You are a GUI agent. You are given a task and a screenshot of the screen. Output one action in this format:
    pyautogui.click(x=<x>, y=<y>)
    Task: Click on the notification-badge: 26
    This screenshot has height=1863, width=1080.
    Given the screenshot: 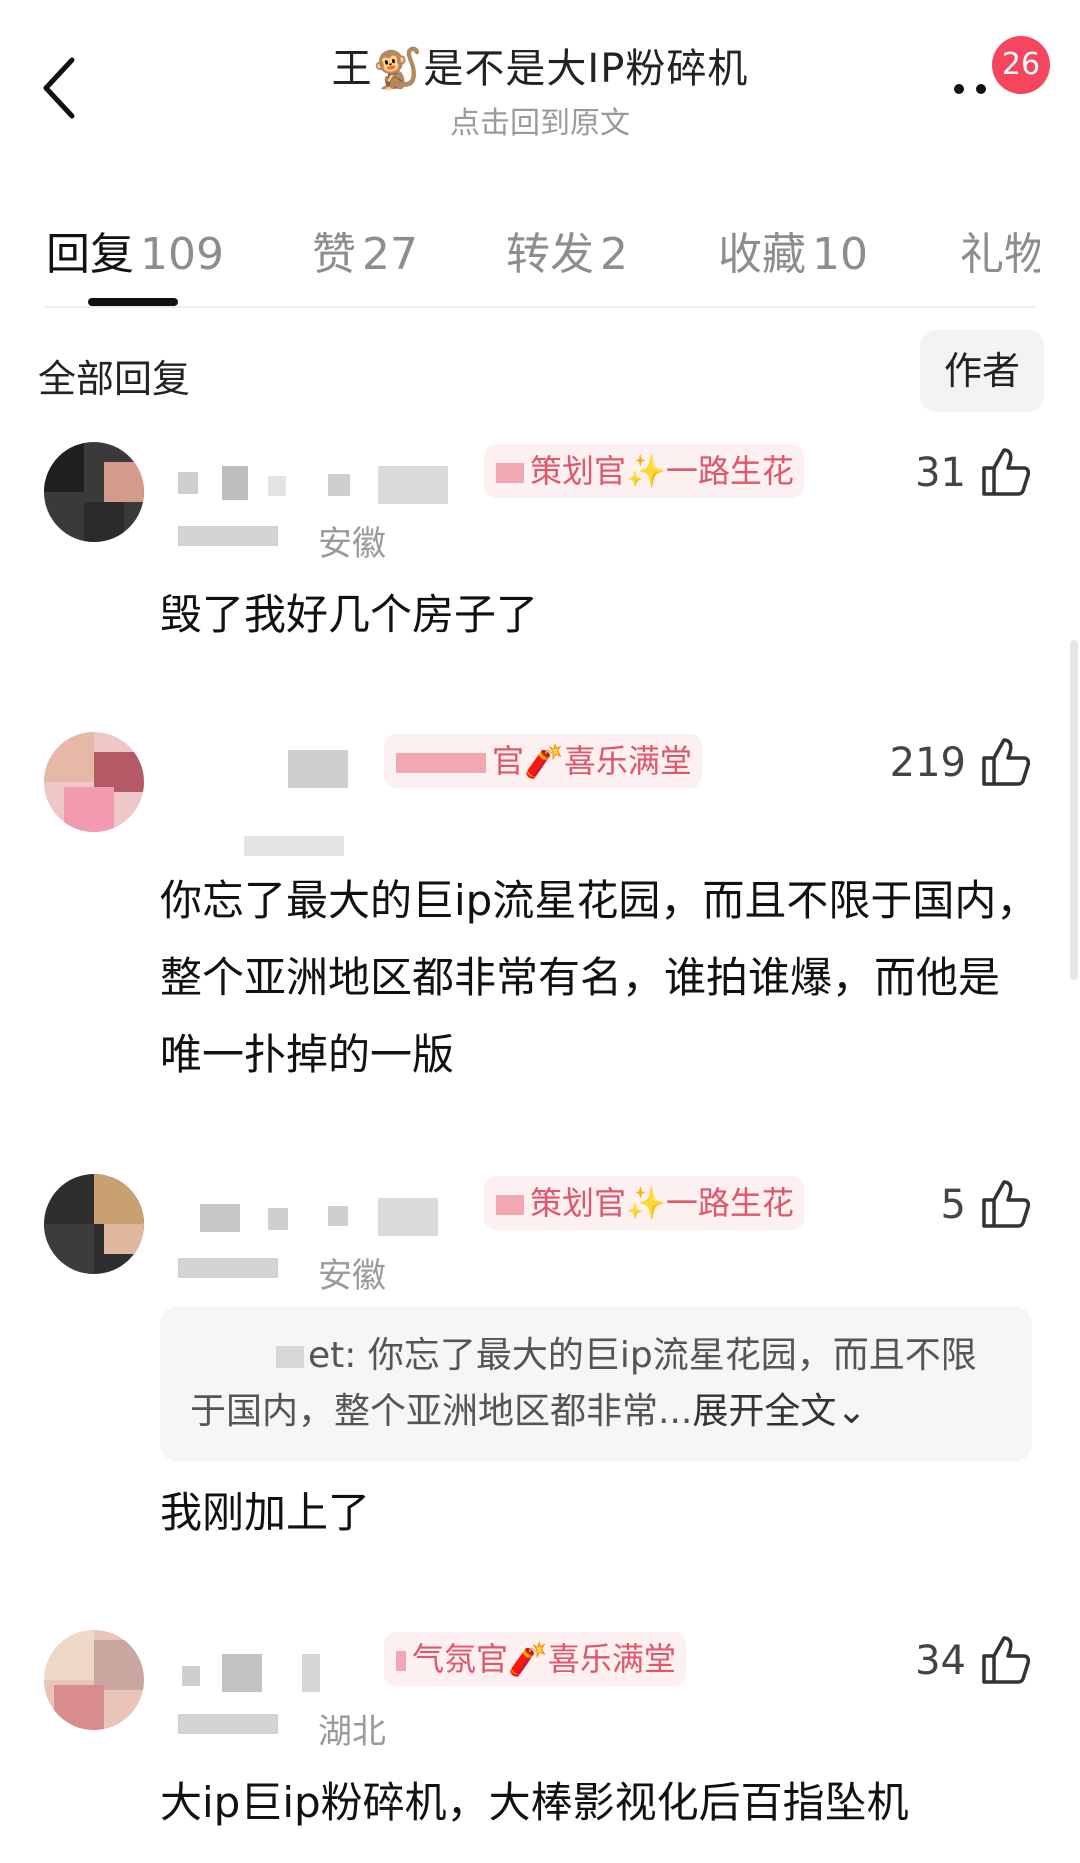 What is the action you would take?
    pyautogui.click(x=1021, y=65)
    